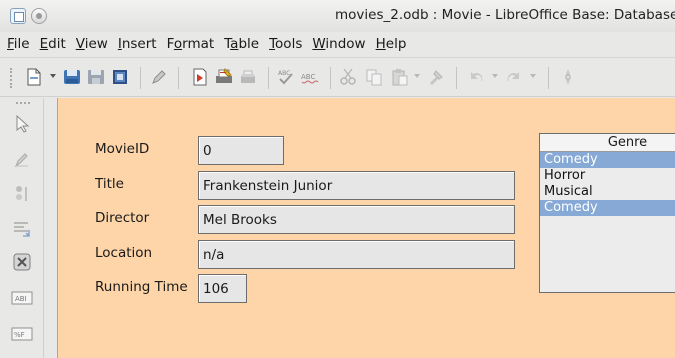 This screenshot has width=675, height=358. I want to click on formatted-field-icon: %F, so click(22, 334).